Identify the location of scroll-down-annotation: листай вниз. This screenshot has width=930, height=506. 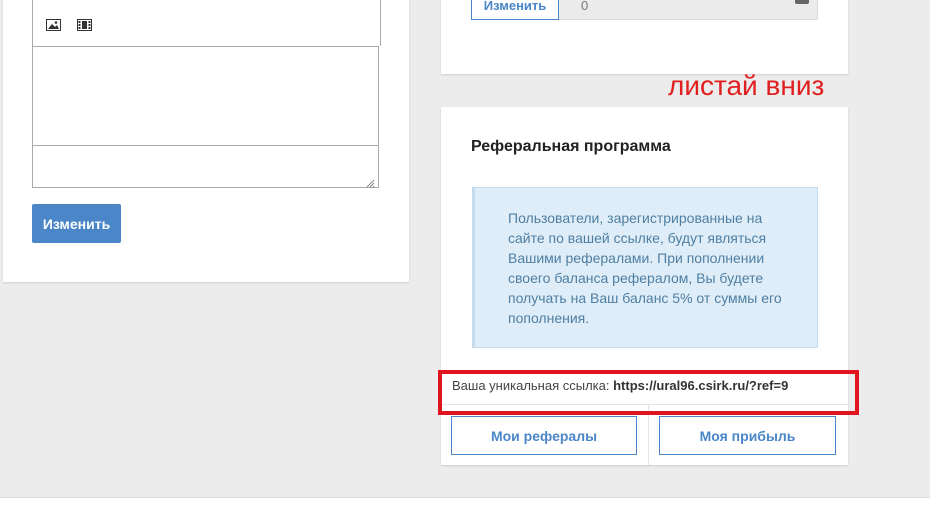
(746, 85).